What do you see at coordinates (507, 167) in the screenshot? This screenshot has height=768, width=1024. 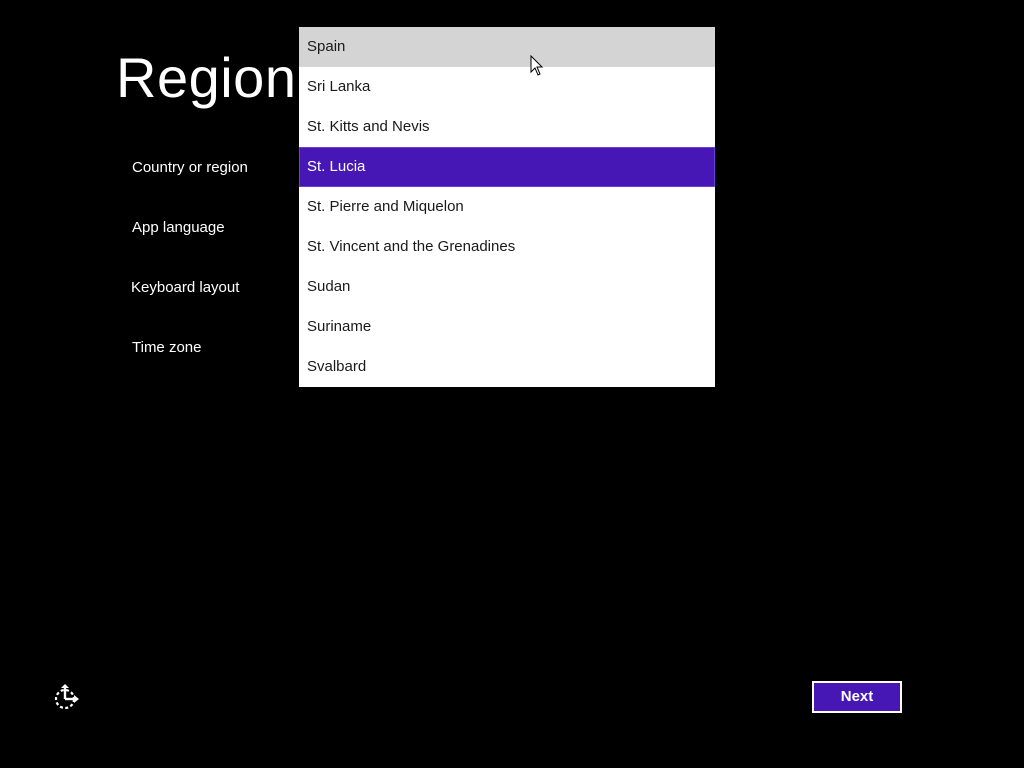 I see `dropdown-option-selected: St. Lucia` at bounding box center [507, 167].